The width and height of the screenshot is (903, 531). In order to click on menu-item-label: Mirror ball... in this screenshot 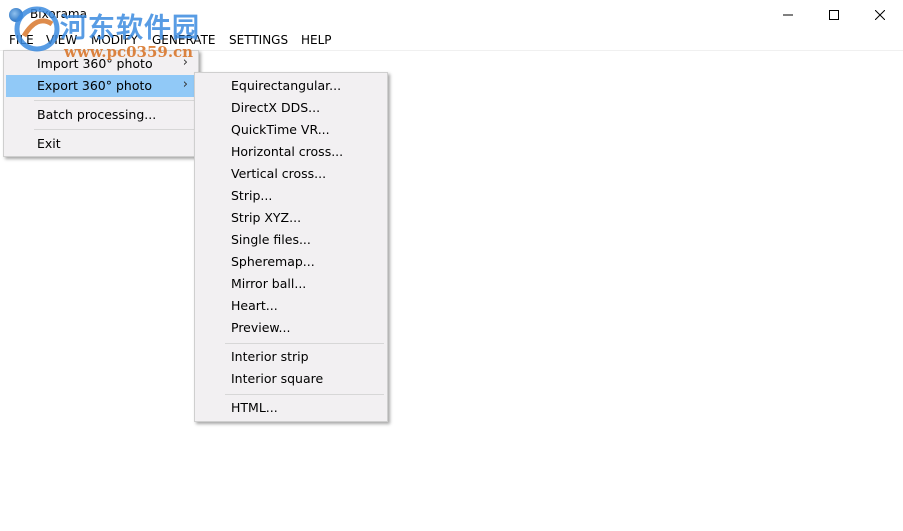, I will do `click(269, 283)`.